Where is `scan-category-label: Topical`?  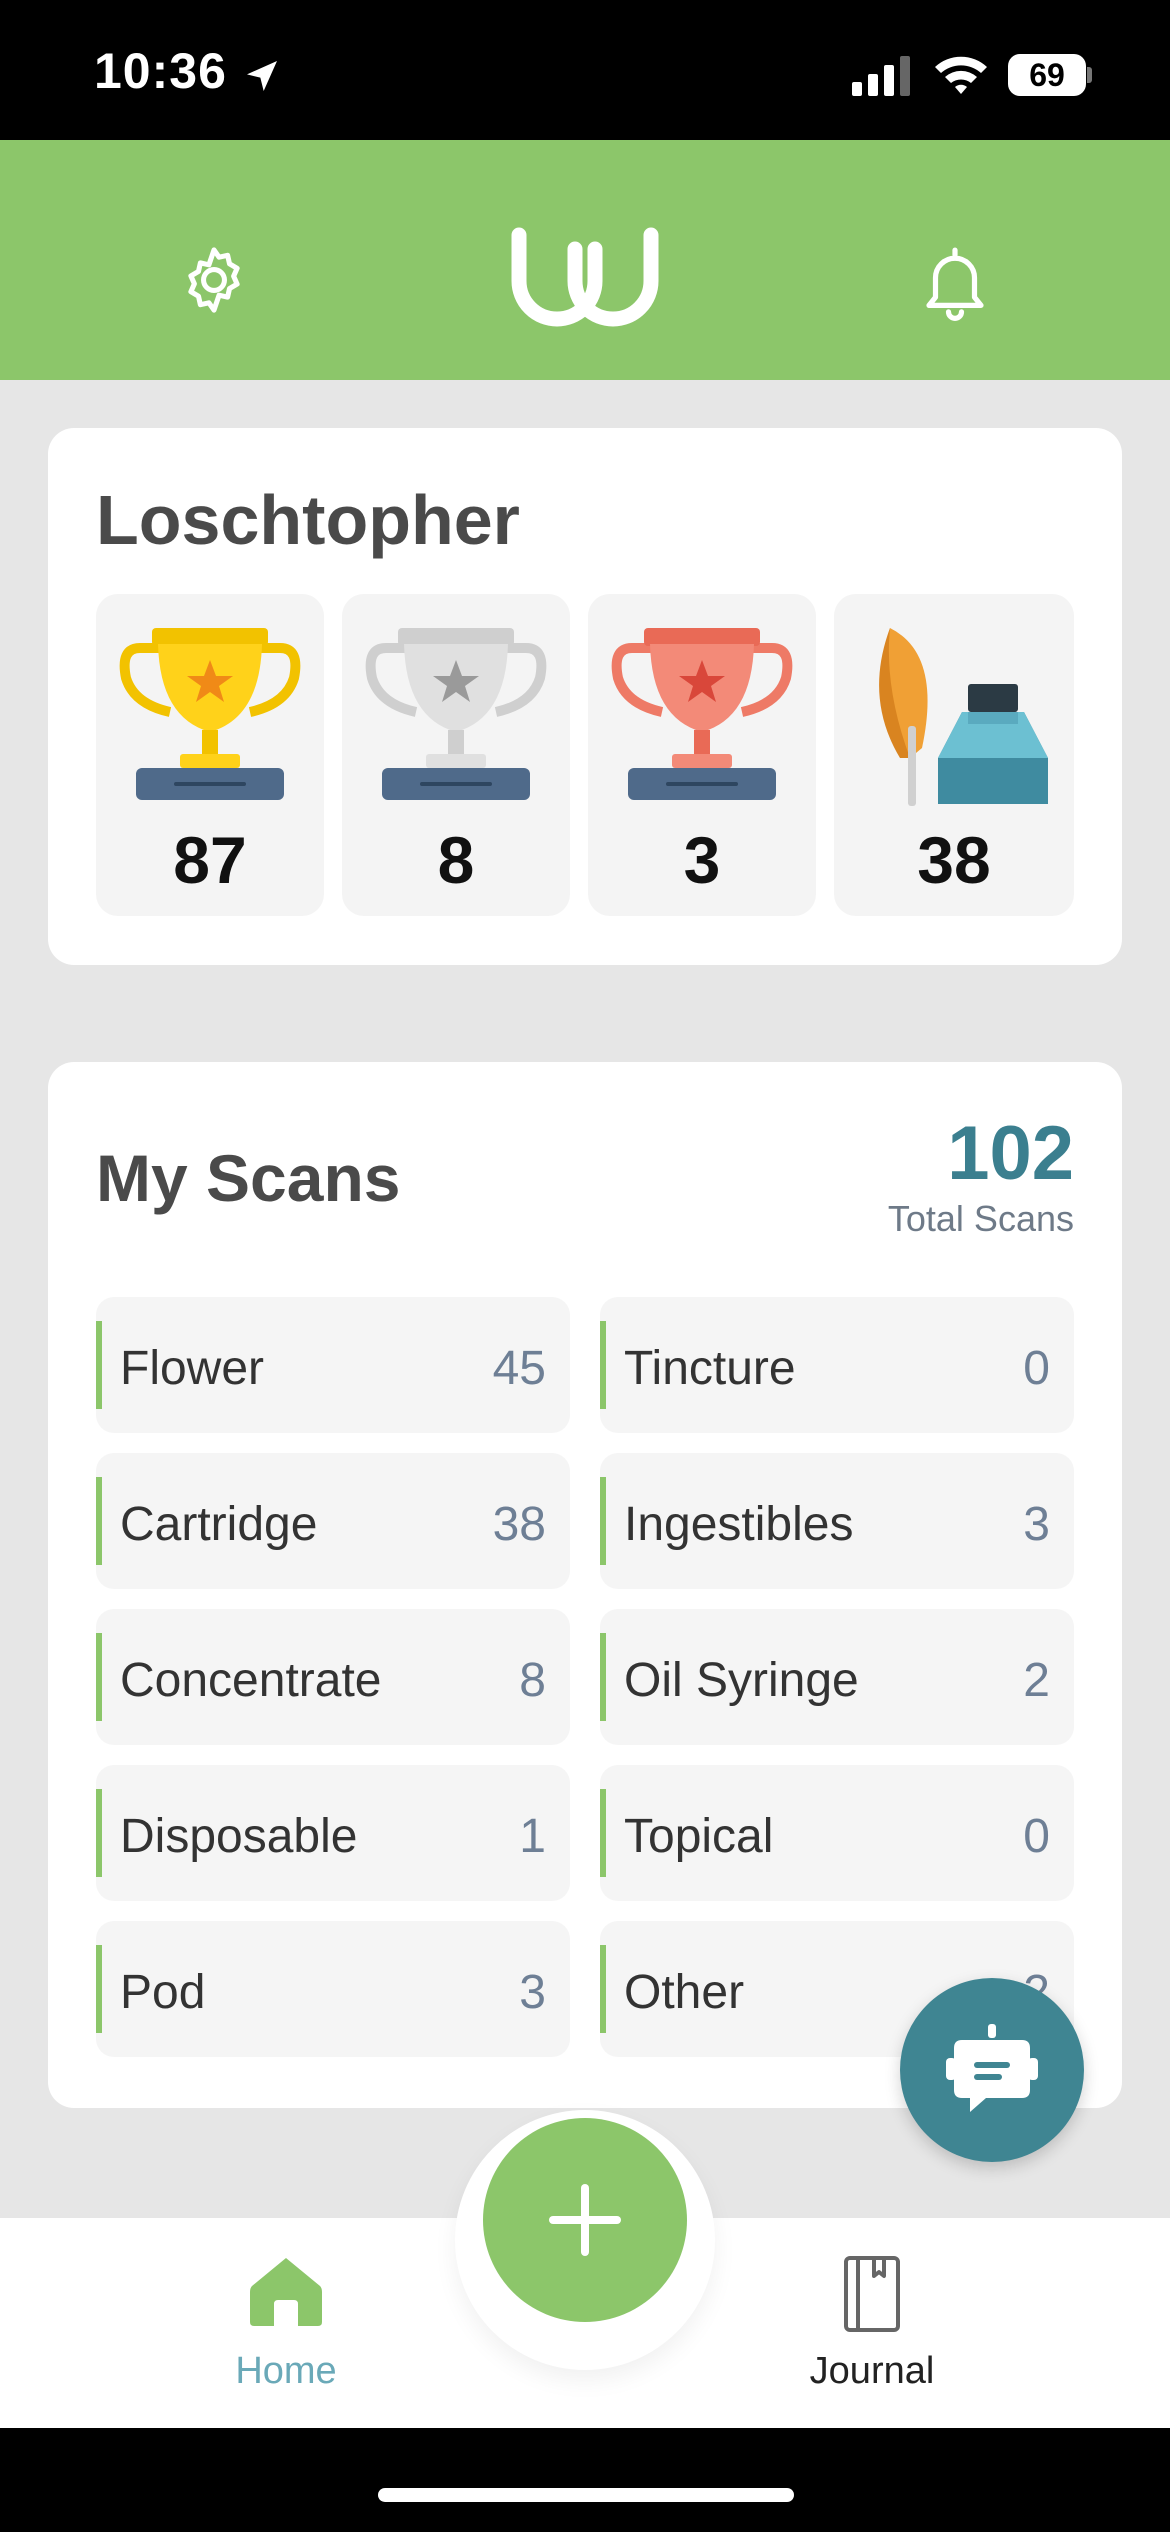
scan-category-label: Topical is located at coordinates (699, 1836).